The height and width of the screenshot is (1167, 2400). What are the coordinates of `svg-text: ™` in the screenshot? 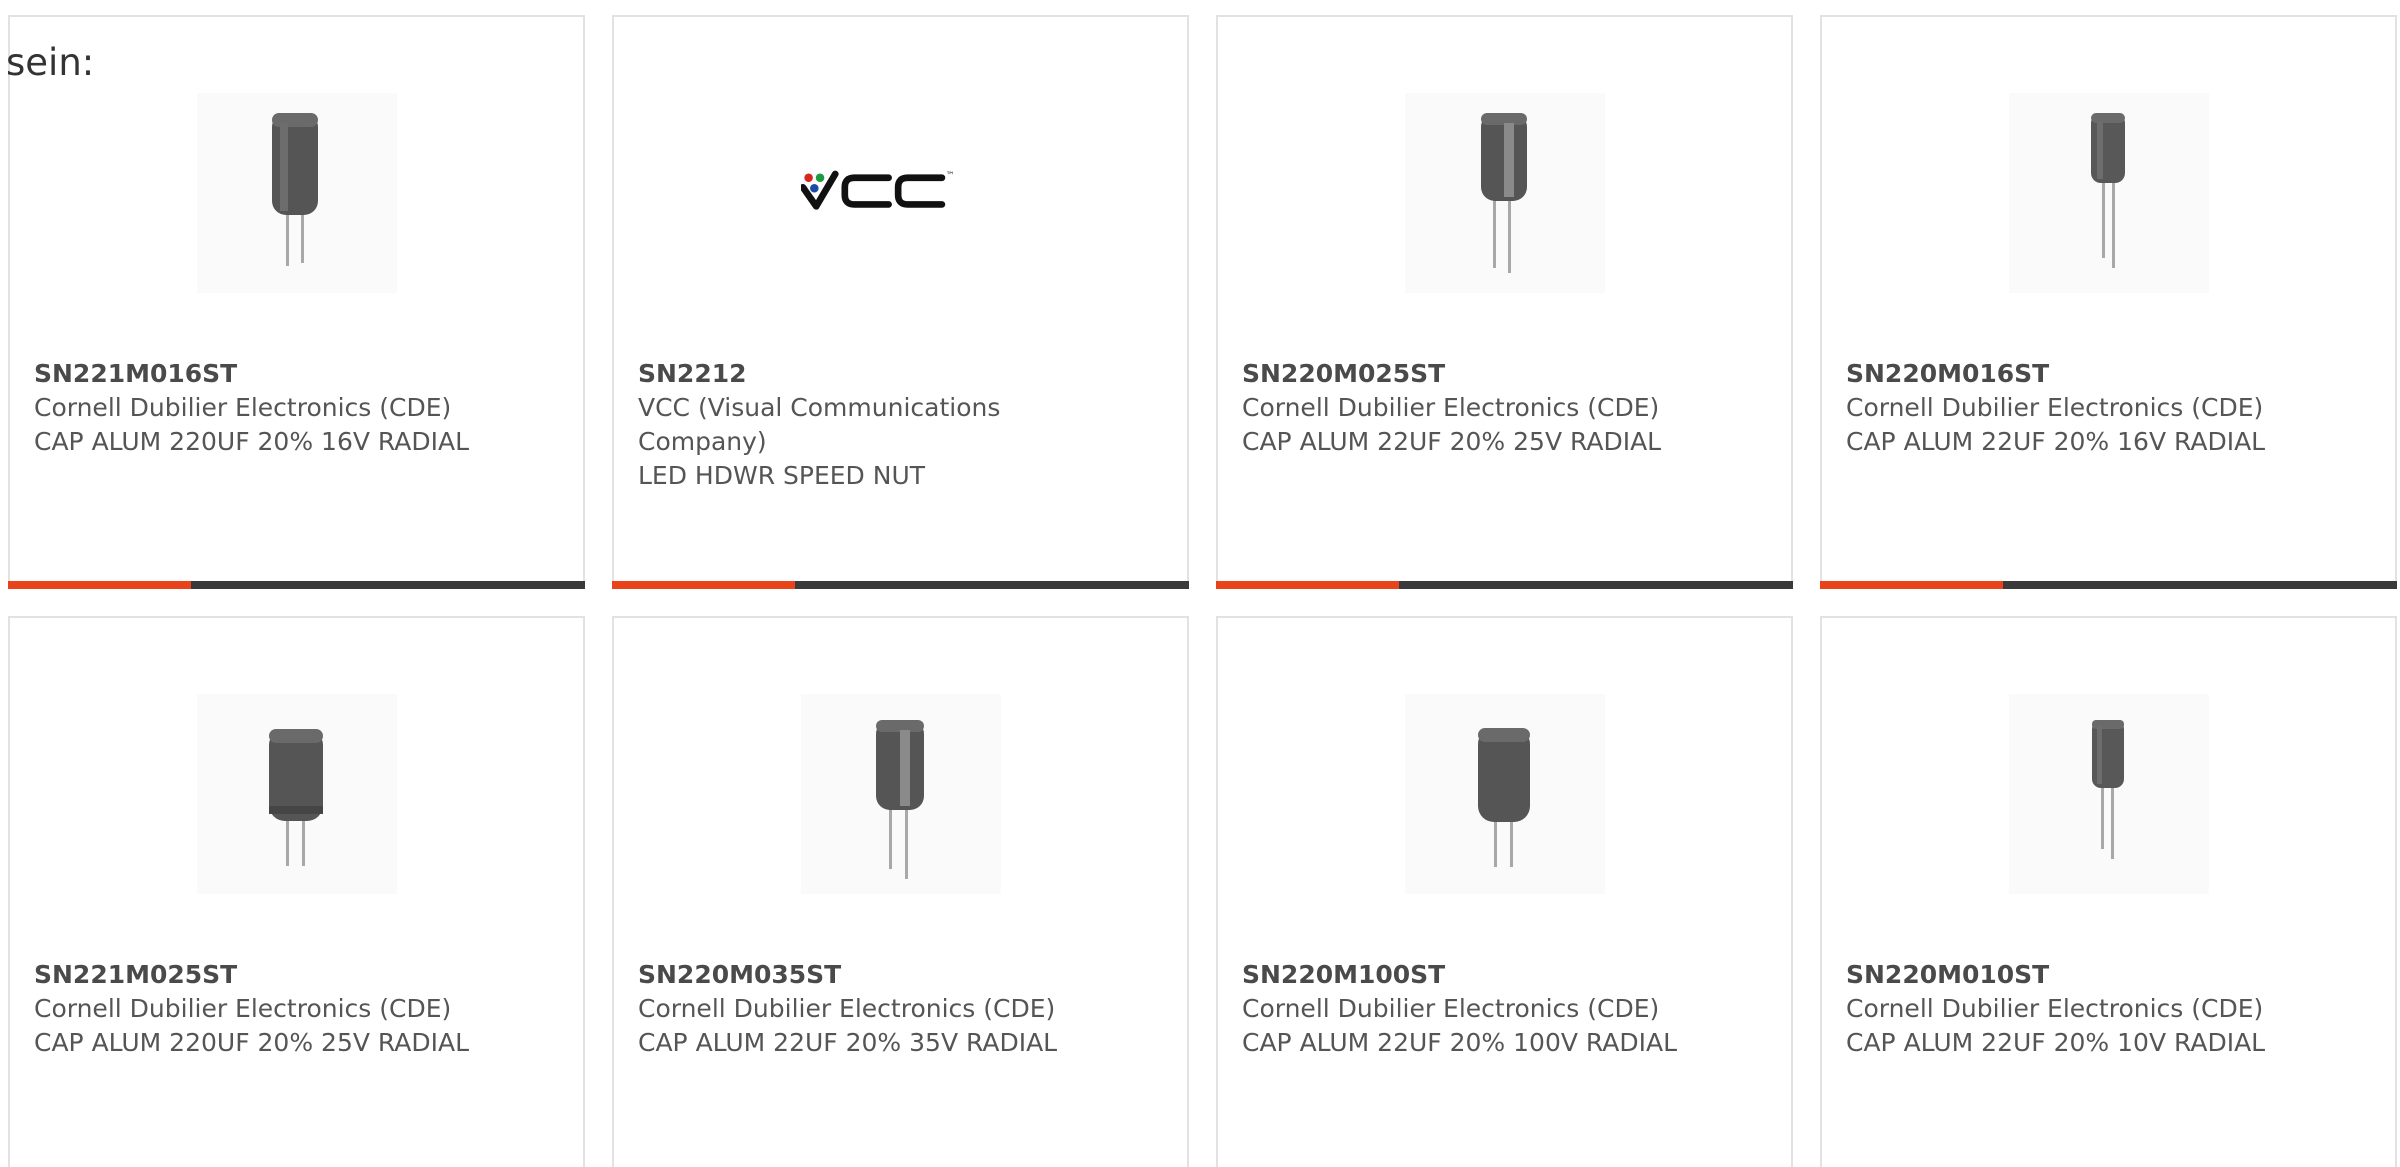 It's located at (950, 176).